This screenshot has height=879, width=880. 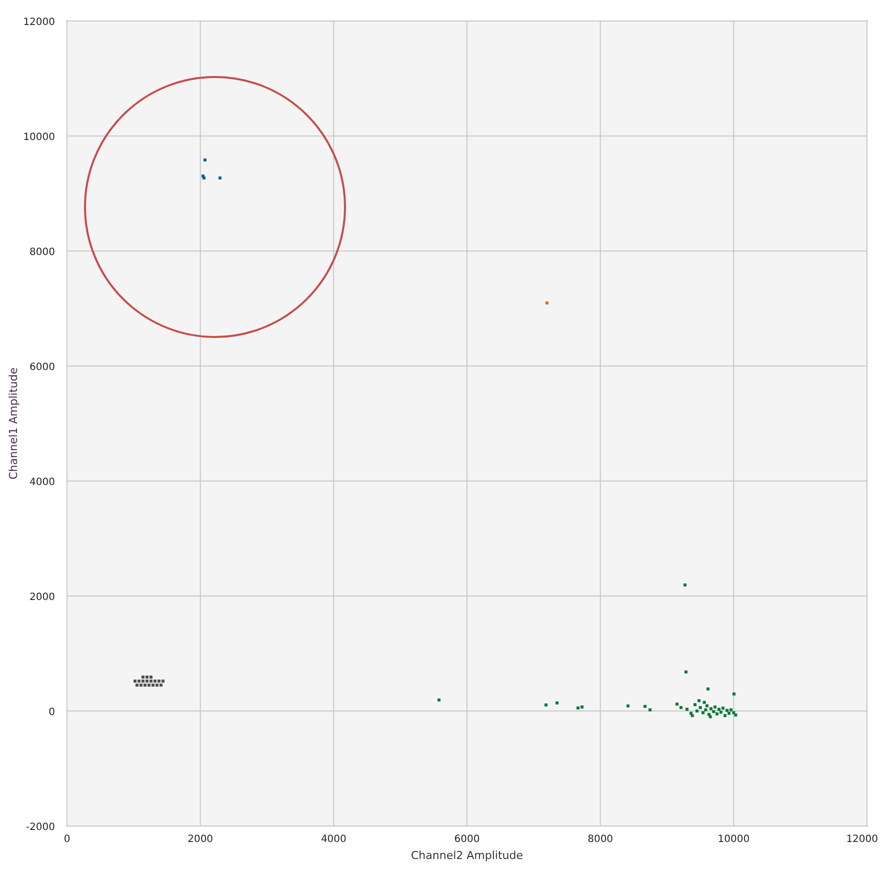 What do you see at coordinates (734, 839) in the screenshot?
I see `x-tick-label: 10000` at bounding box center [734, 839].